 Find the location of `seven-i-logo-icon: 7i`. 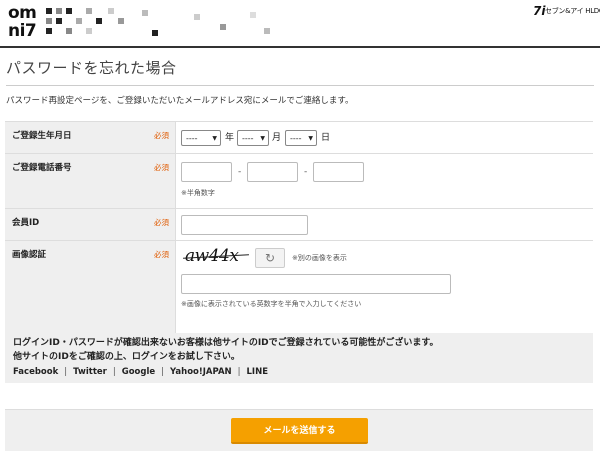

seven-i-logo-icon: 7i is located at coordinates (539, 11).